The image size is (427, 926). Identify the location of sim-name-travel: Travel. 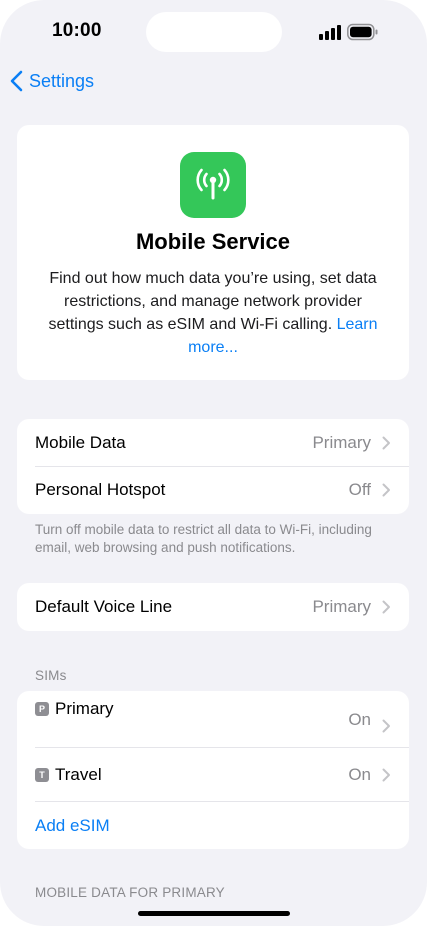
(78, 774).